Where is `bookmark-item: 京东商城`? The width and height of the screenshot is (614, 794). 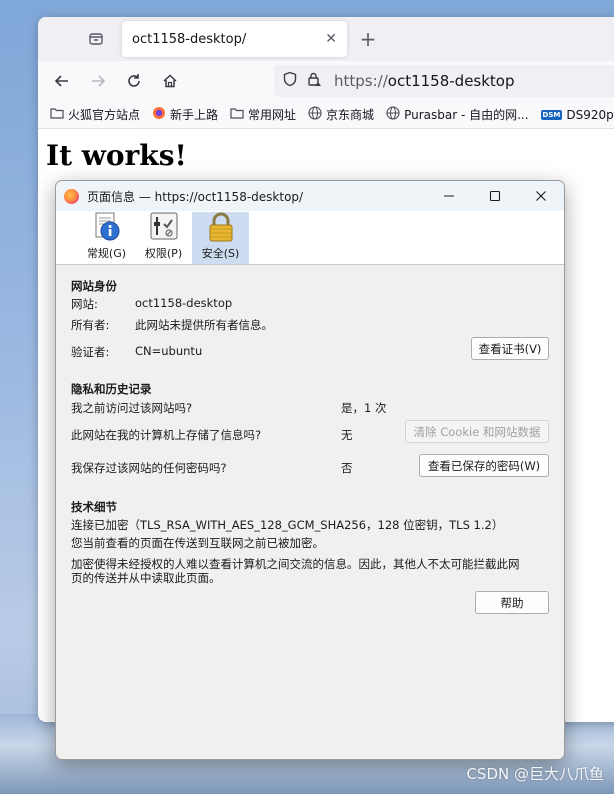 bookmark-item: 京东商城 is located at coordinates (341, 114).